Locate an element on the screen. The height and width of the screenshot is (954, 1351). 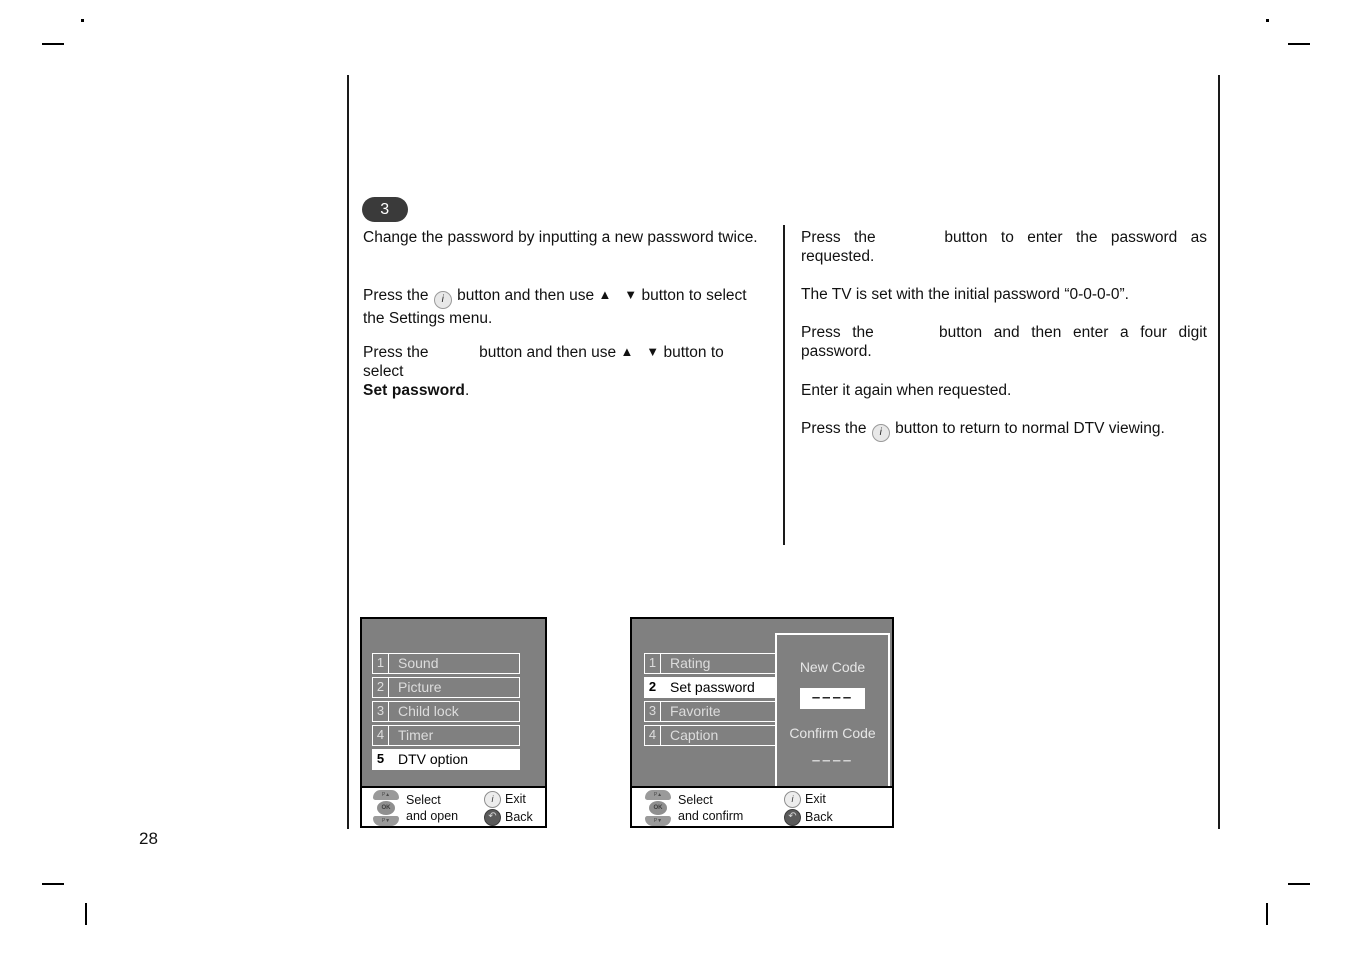
osd-item-child-lock: 3 Child lock is located at coordinates (446, 711).